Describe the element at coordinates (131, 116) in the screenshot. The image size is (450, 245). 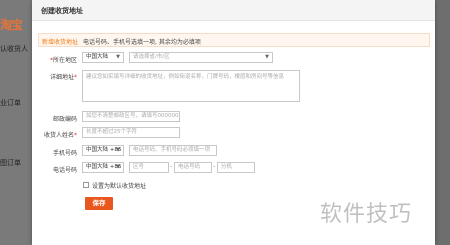
I see `postcode-input: 如您不清楚邮政区号，请填写000000` at that location.